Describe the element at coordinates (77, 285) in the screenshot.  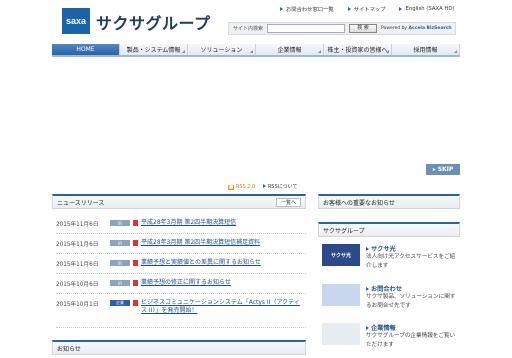
I see `news-date: 2015年10月6日` at that location.